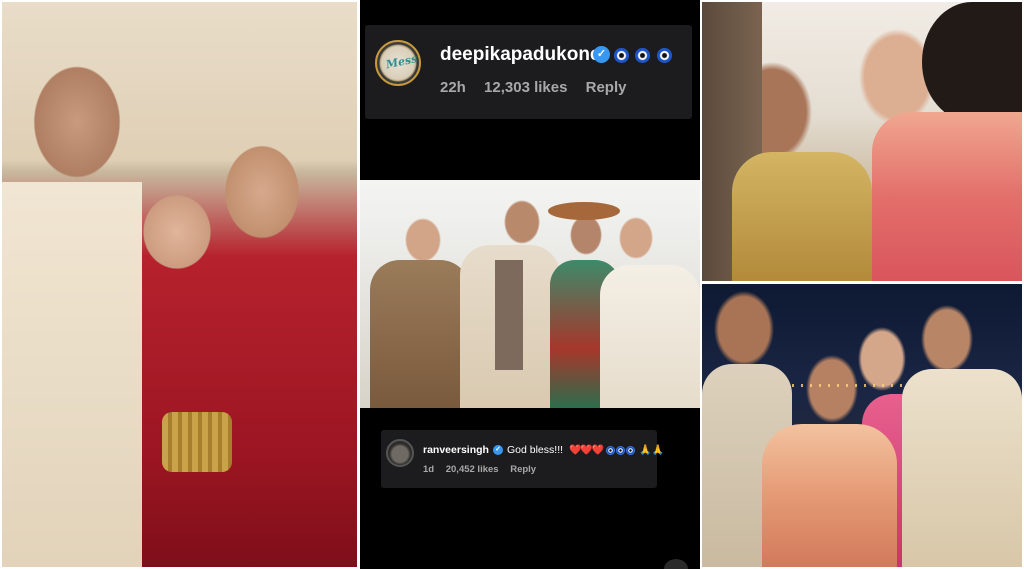 The height and width of the screenshot is (569, 1024). I want to click on person-white-coat, so click(650, 336).